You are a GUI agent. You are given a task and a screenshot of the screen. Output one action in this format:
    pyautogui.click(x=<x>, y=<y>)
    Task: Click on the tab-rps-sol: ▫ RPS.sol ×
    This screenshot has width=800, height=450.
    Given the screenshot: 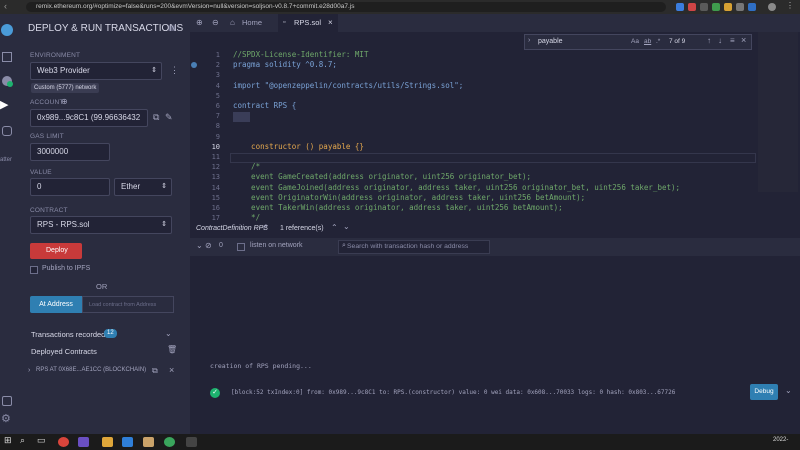 What is the action you would take?
    pyautogui.click(x=308, y=23)
    